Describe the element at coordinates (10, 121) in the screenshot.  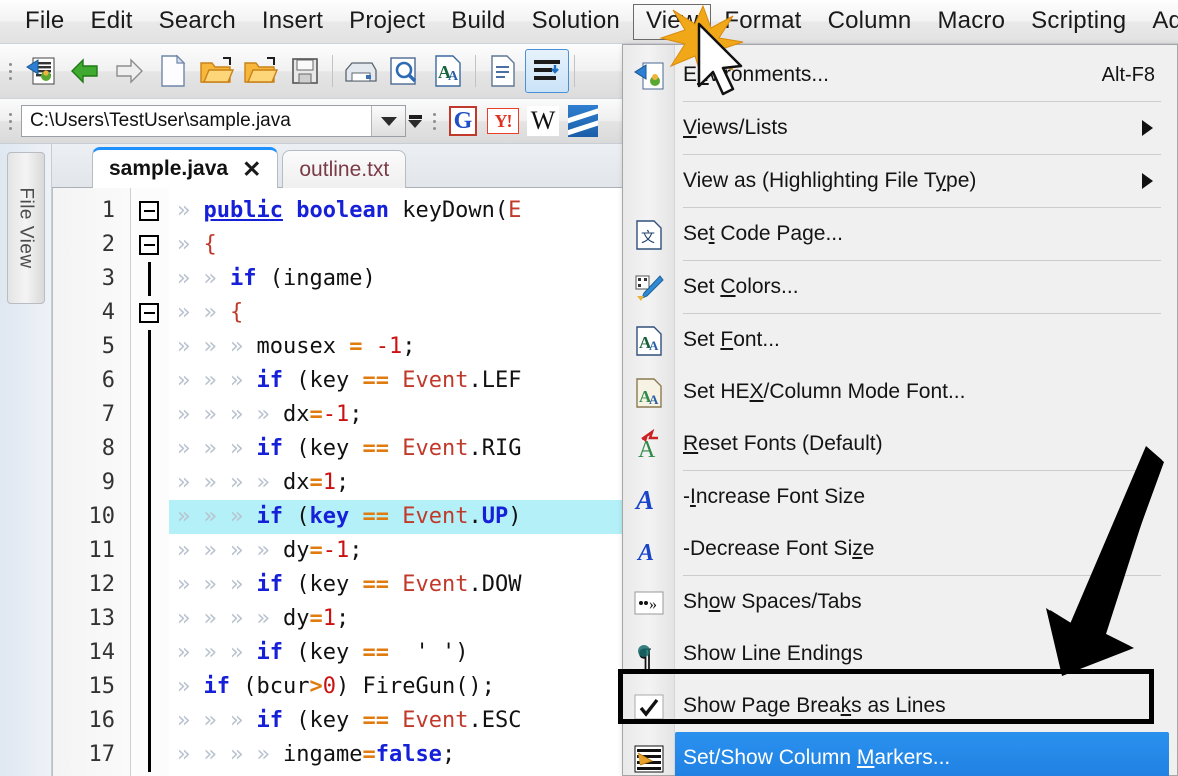
I see `address-grip` at that location.